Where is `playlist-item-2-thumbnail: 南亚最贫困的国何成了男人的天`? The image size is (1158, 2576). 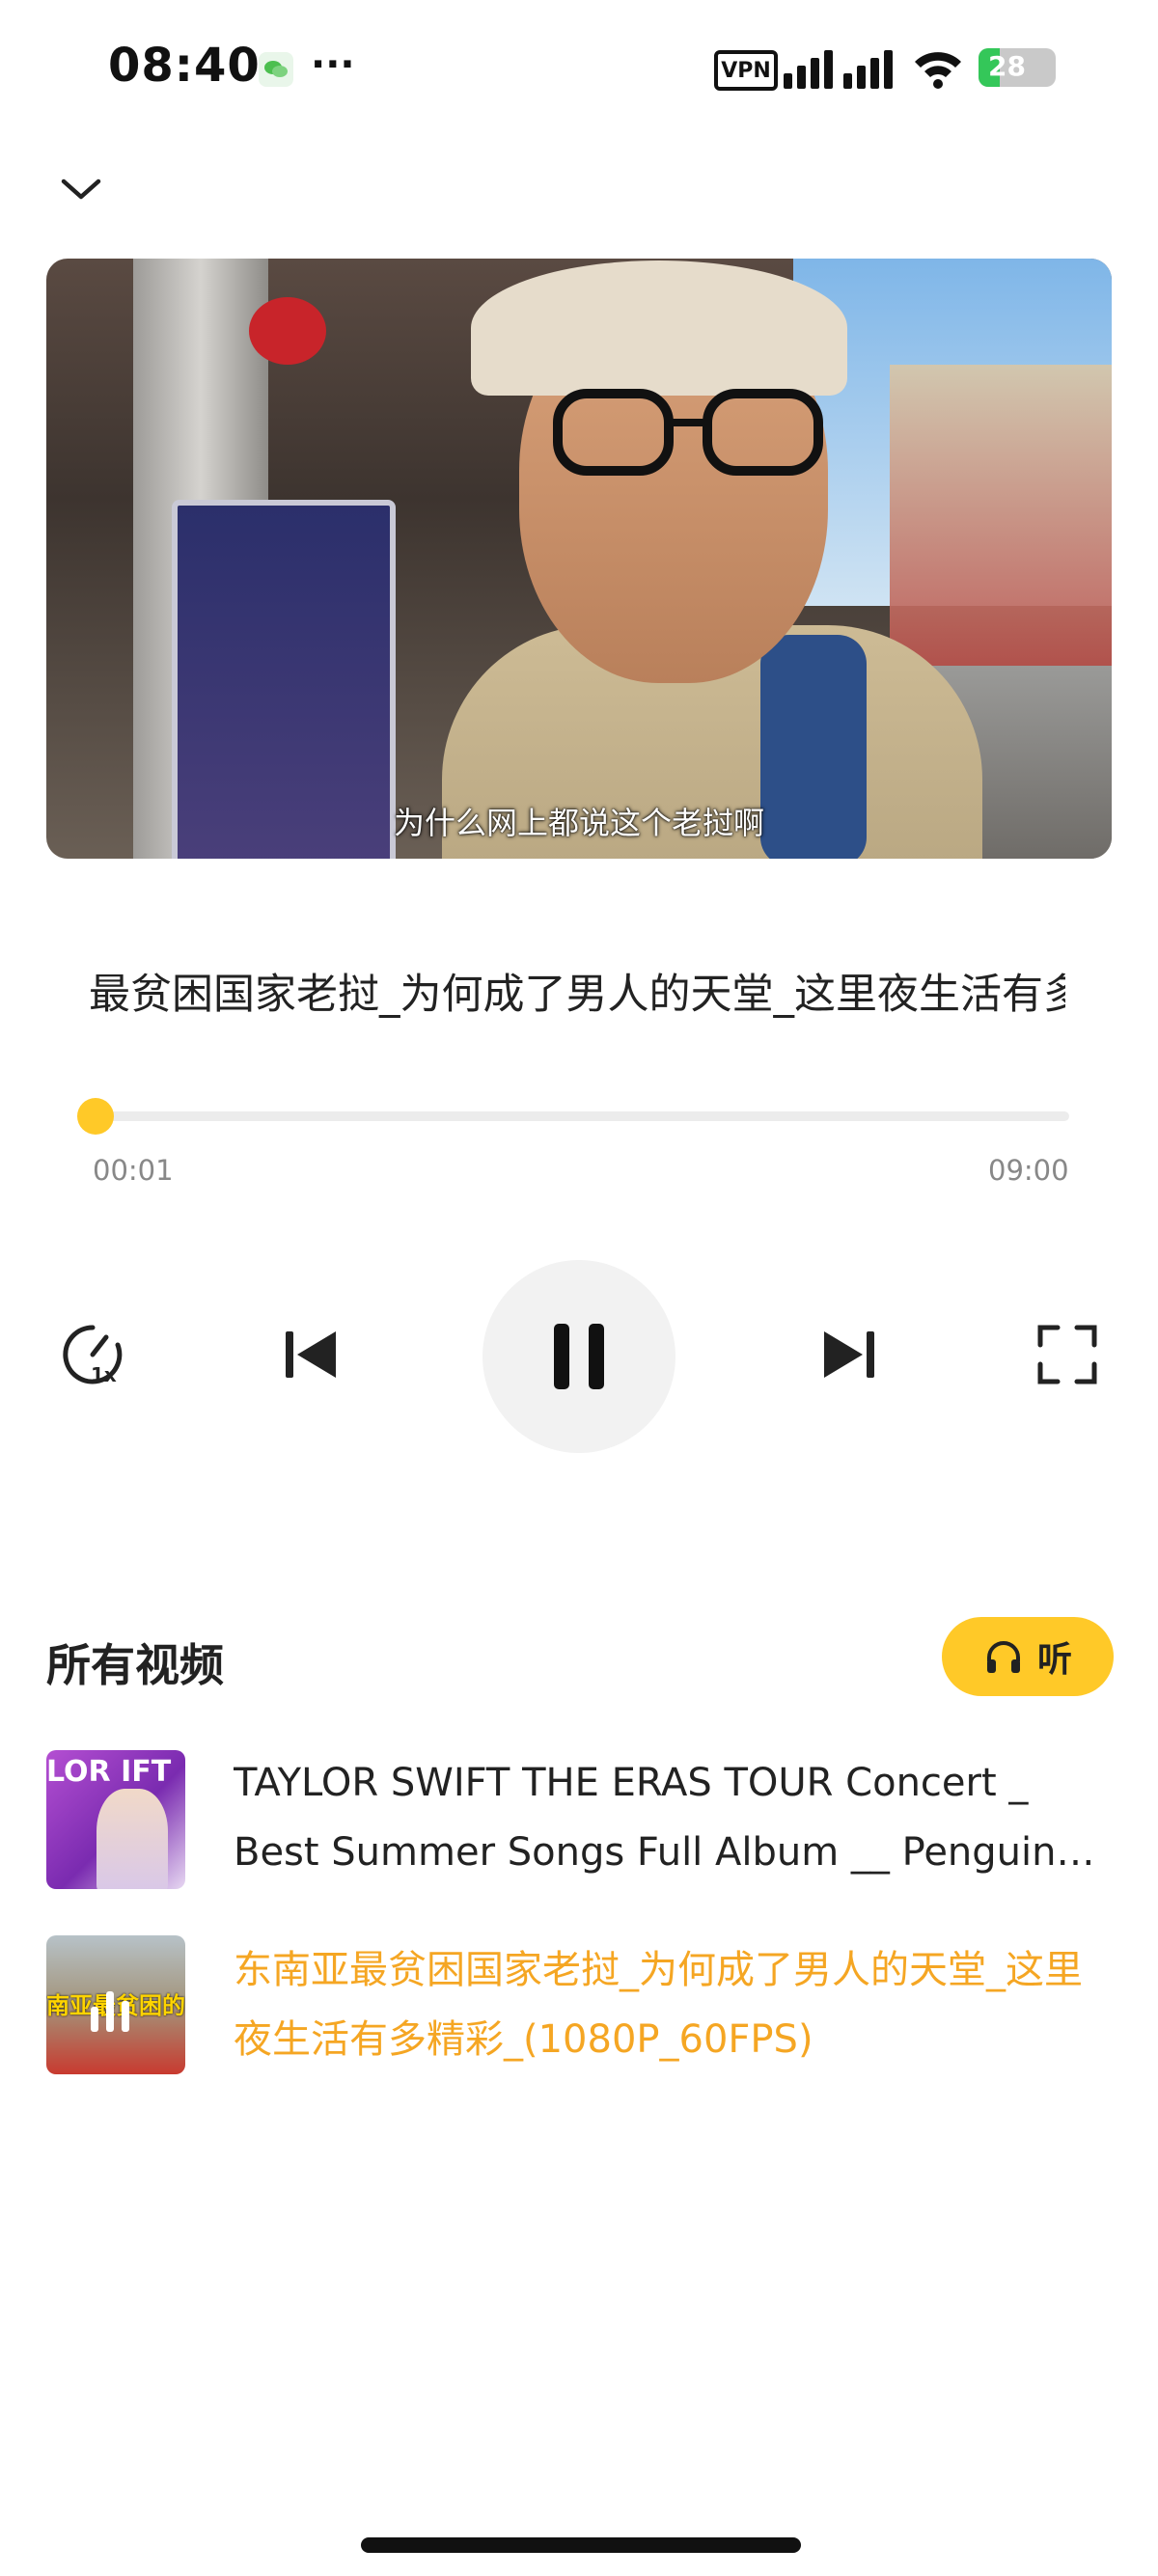
playlist-item-2-thumbnail: 南亚最贫困的国何成了男人的天 is located at coordinates (115, 2005).